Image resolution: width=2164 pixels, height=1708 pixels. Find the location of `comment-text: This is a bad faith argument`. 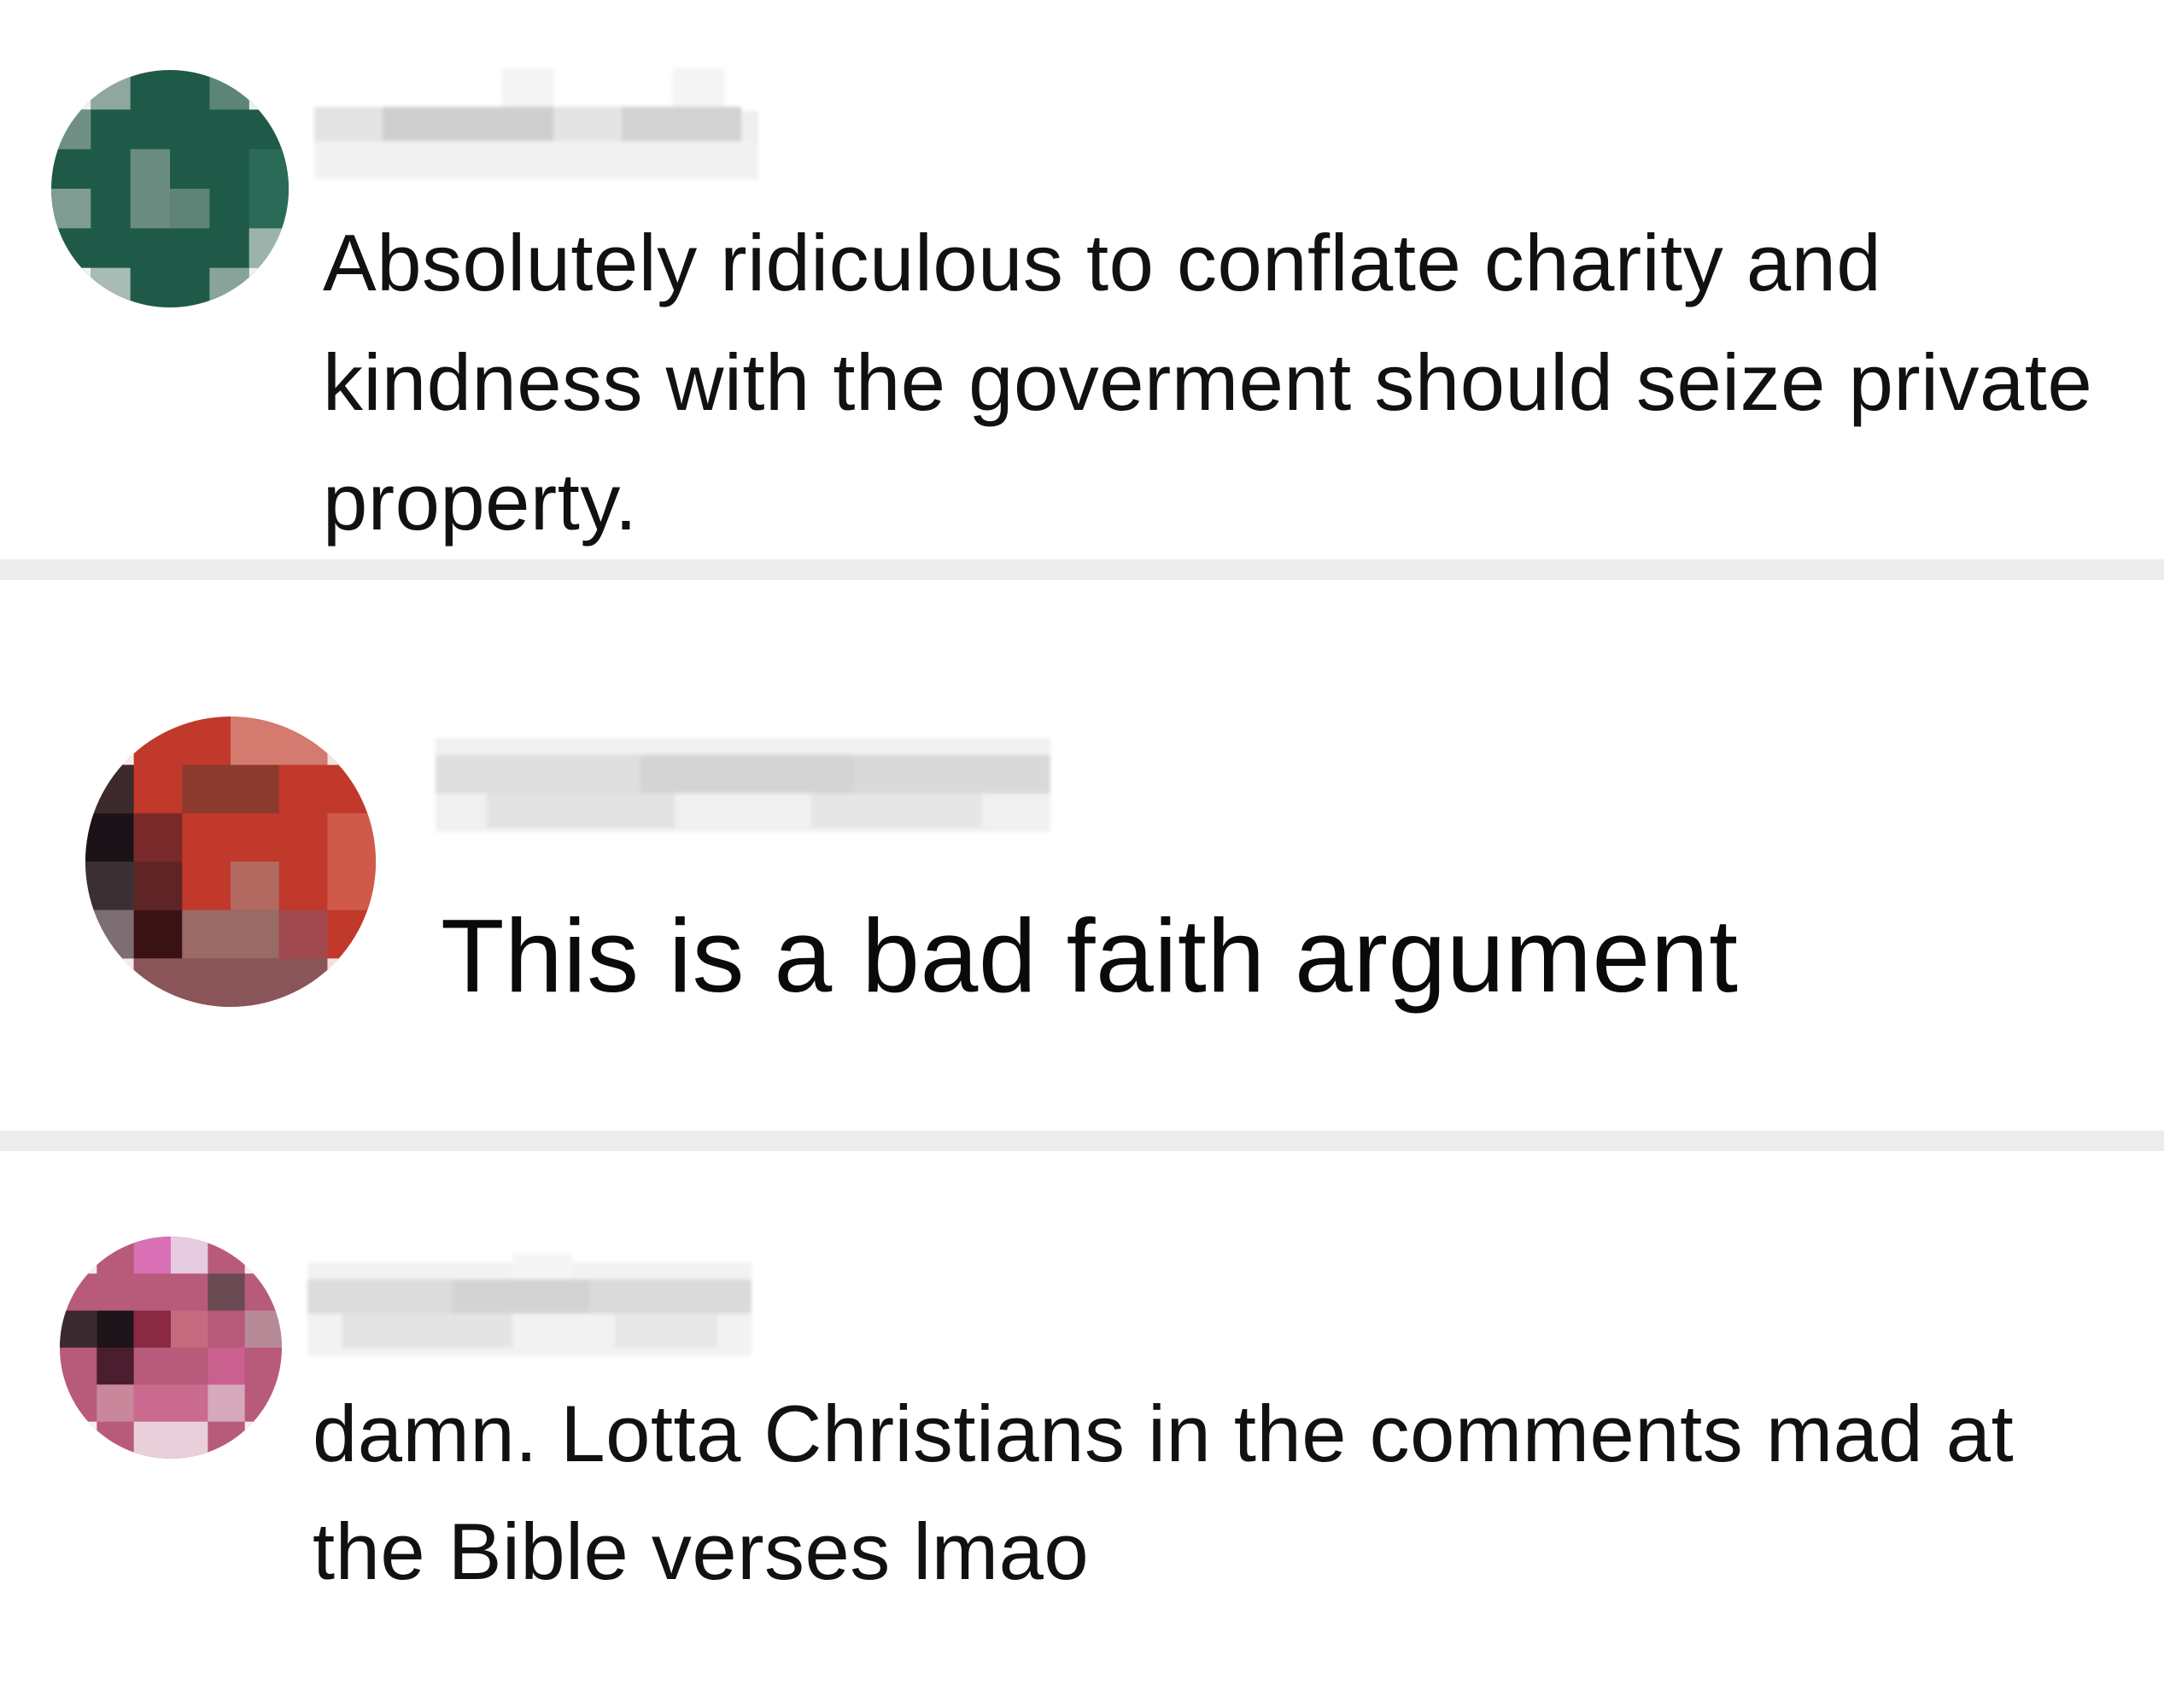

comment-text: This is a bad faith argument is located at coordinates (1090, 956).